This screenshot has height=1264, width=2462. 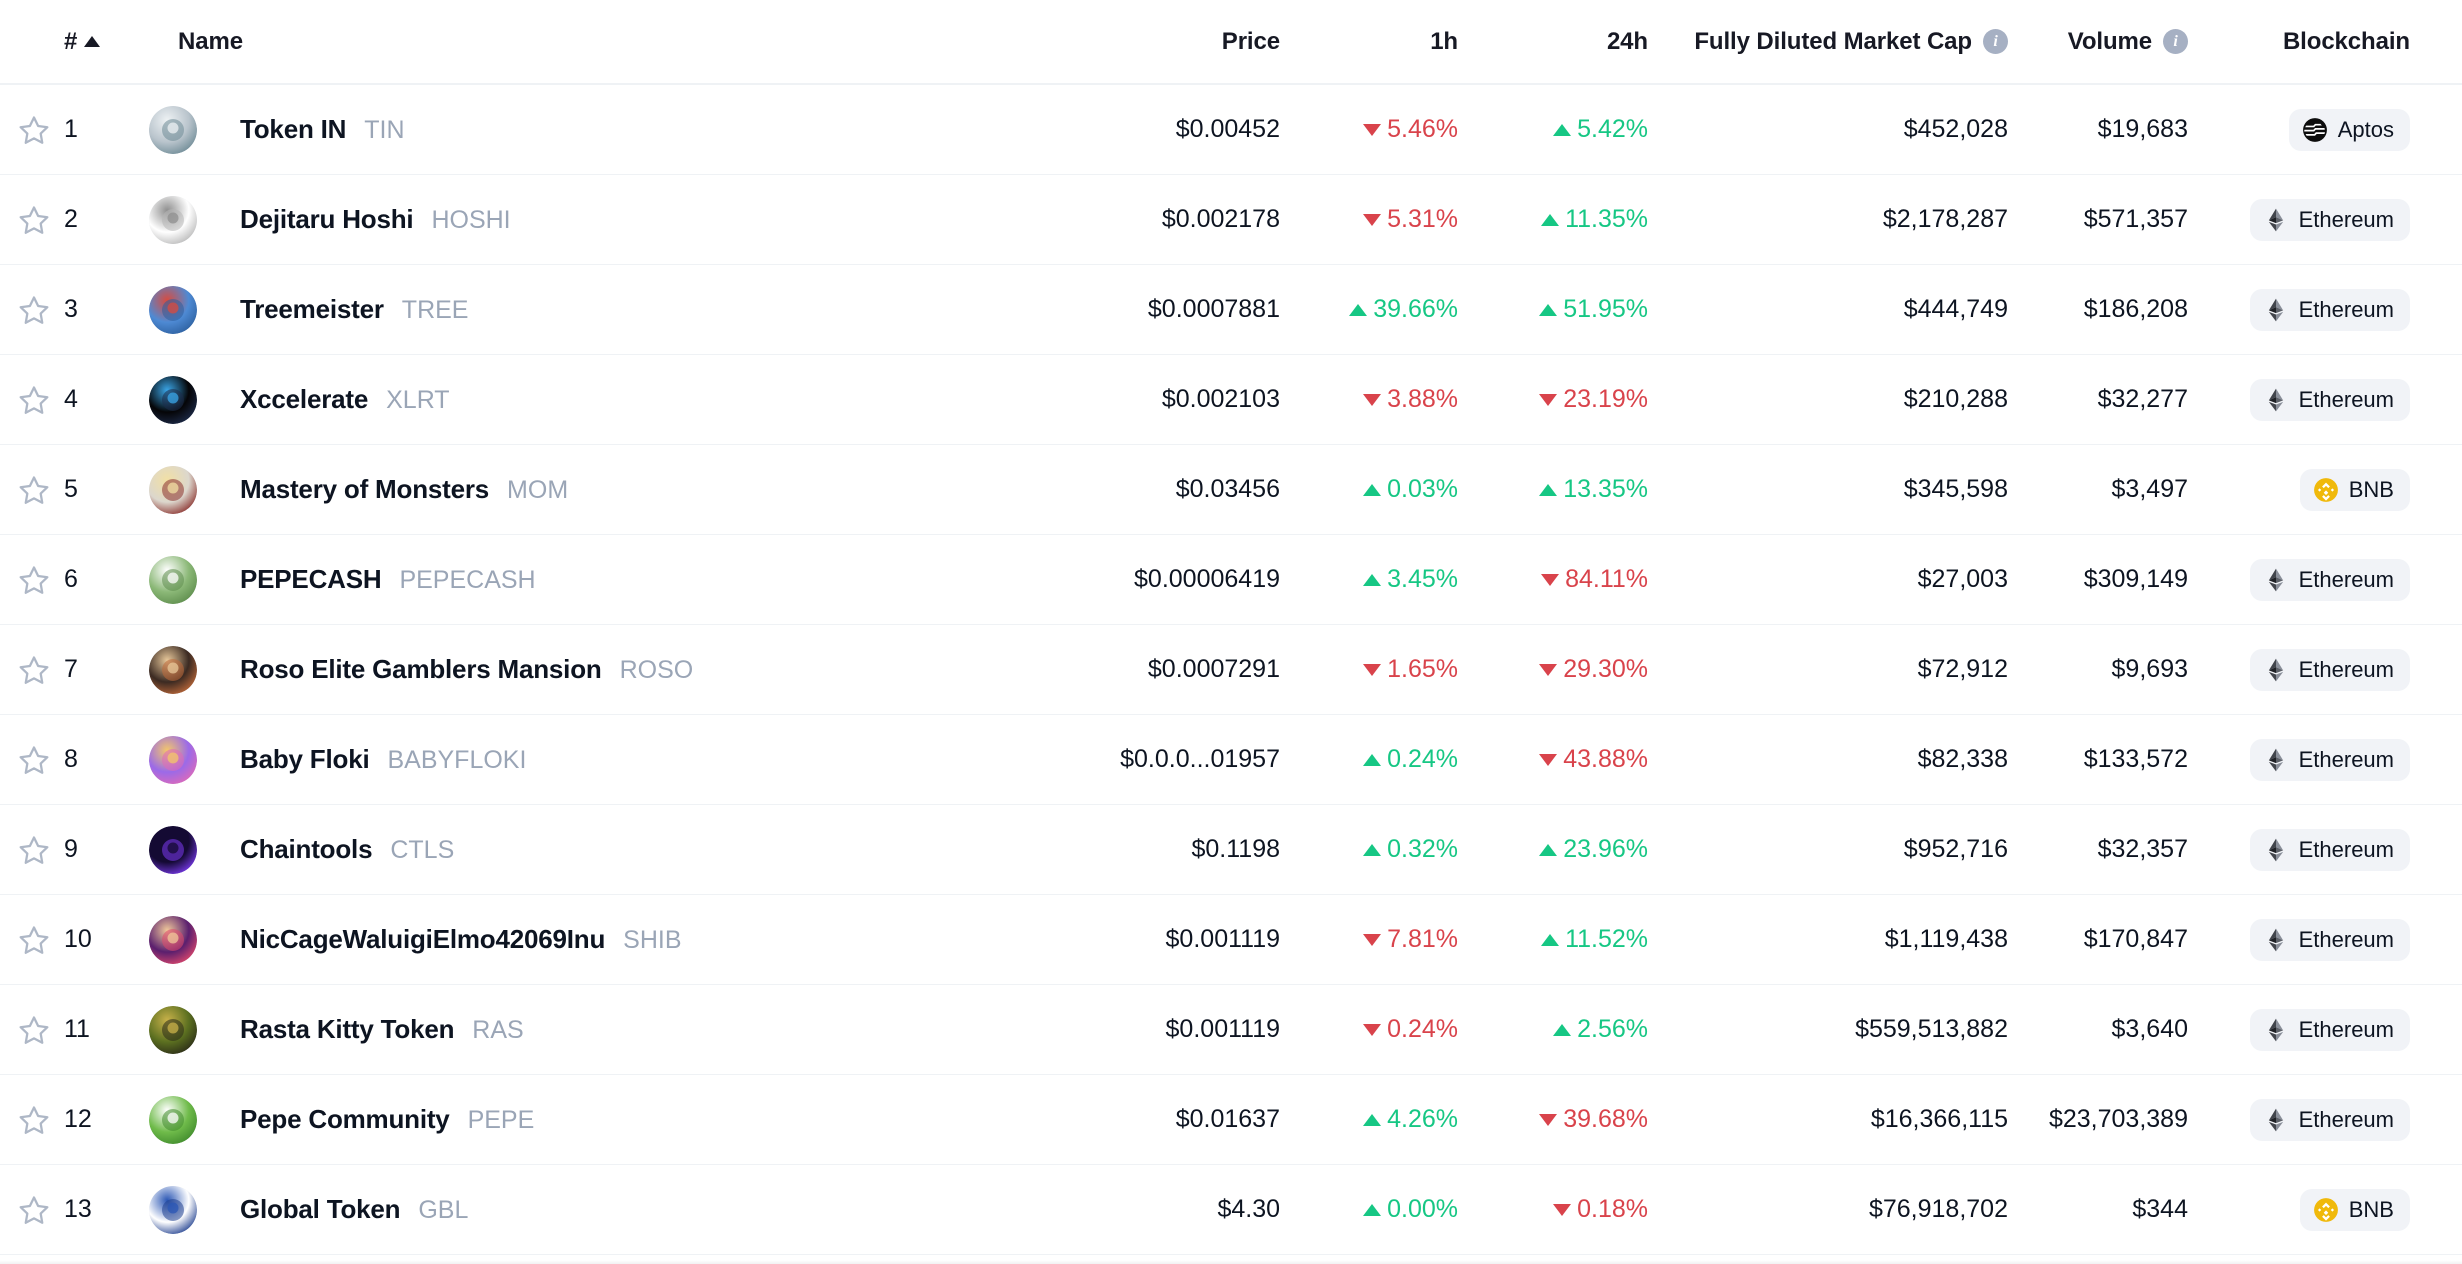 I want to click on coin-name-cell: Global Token GBL, so click(x=606, y=1209).